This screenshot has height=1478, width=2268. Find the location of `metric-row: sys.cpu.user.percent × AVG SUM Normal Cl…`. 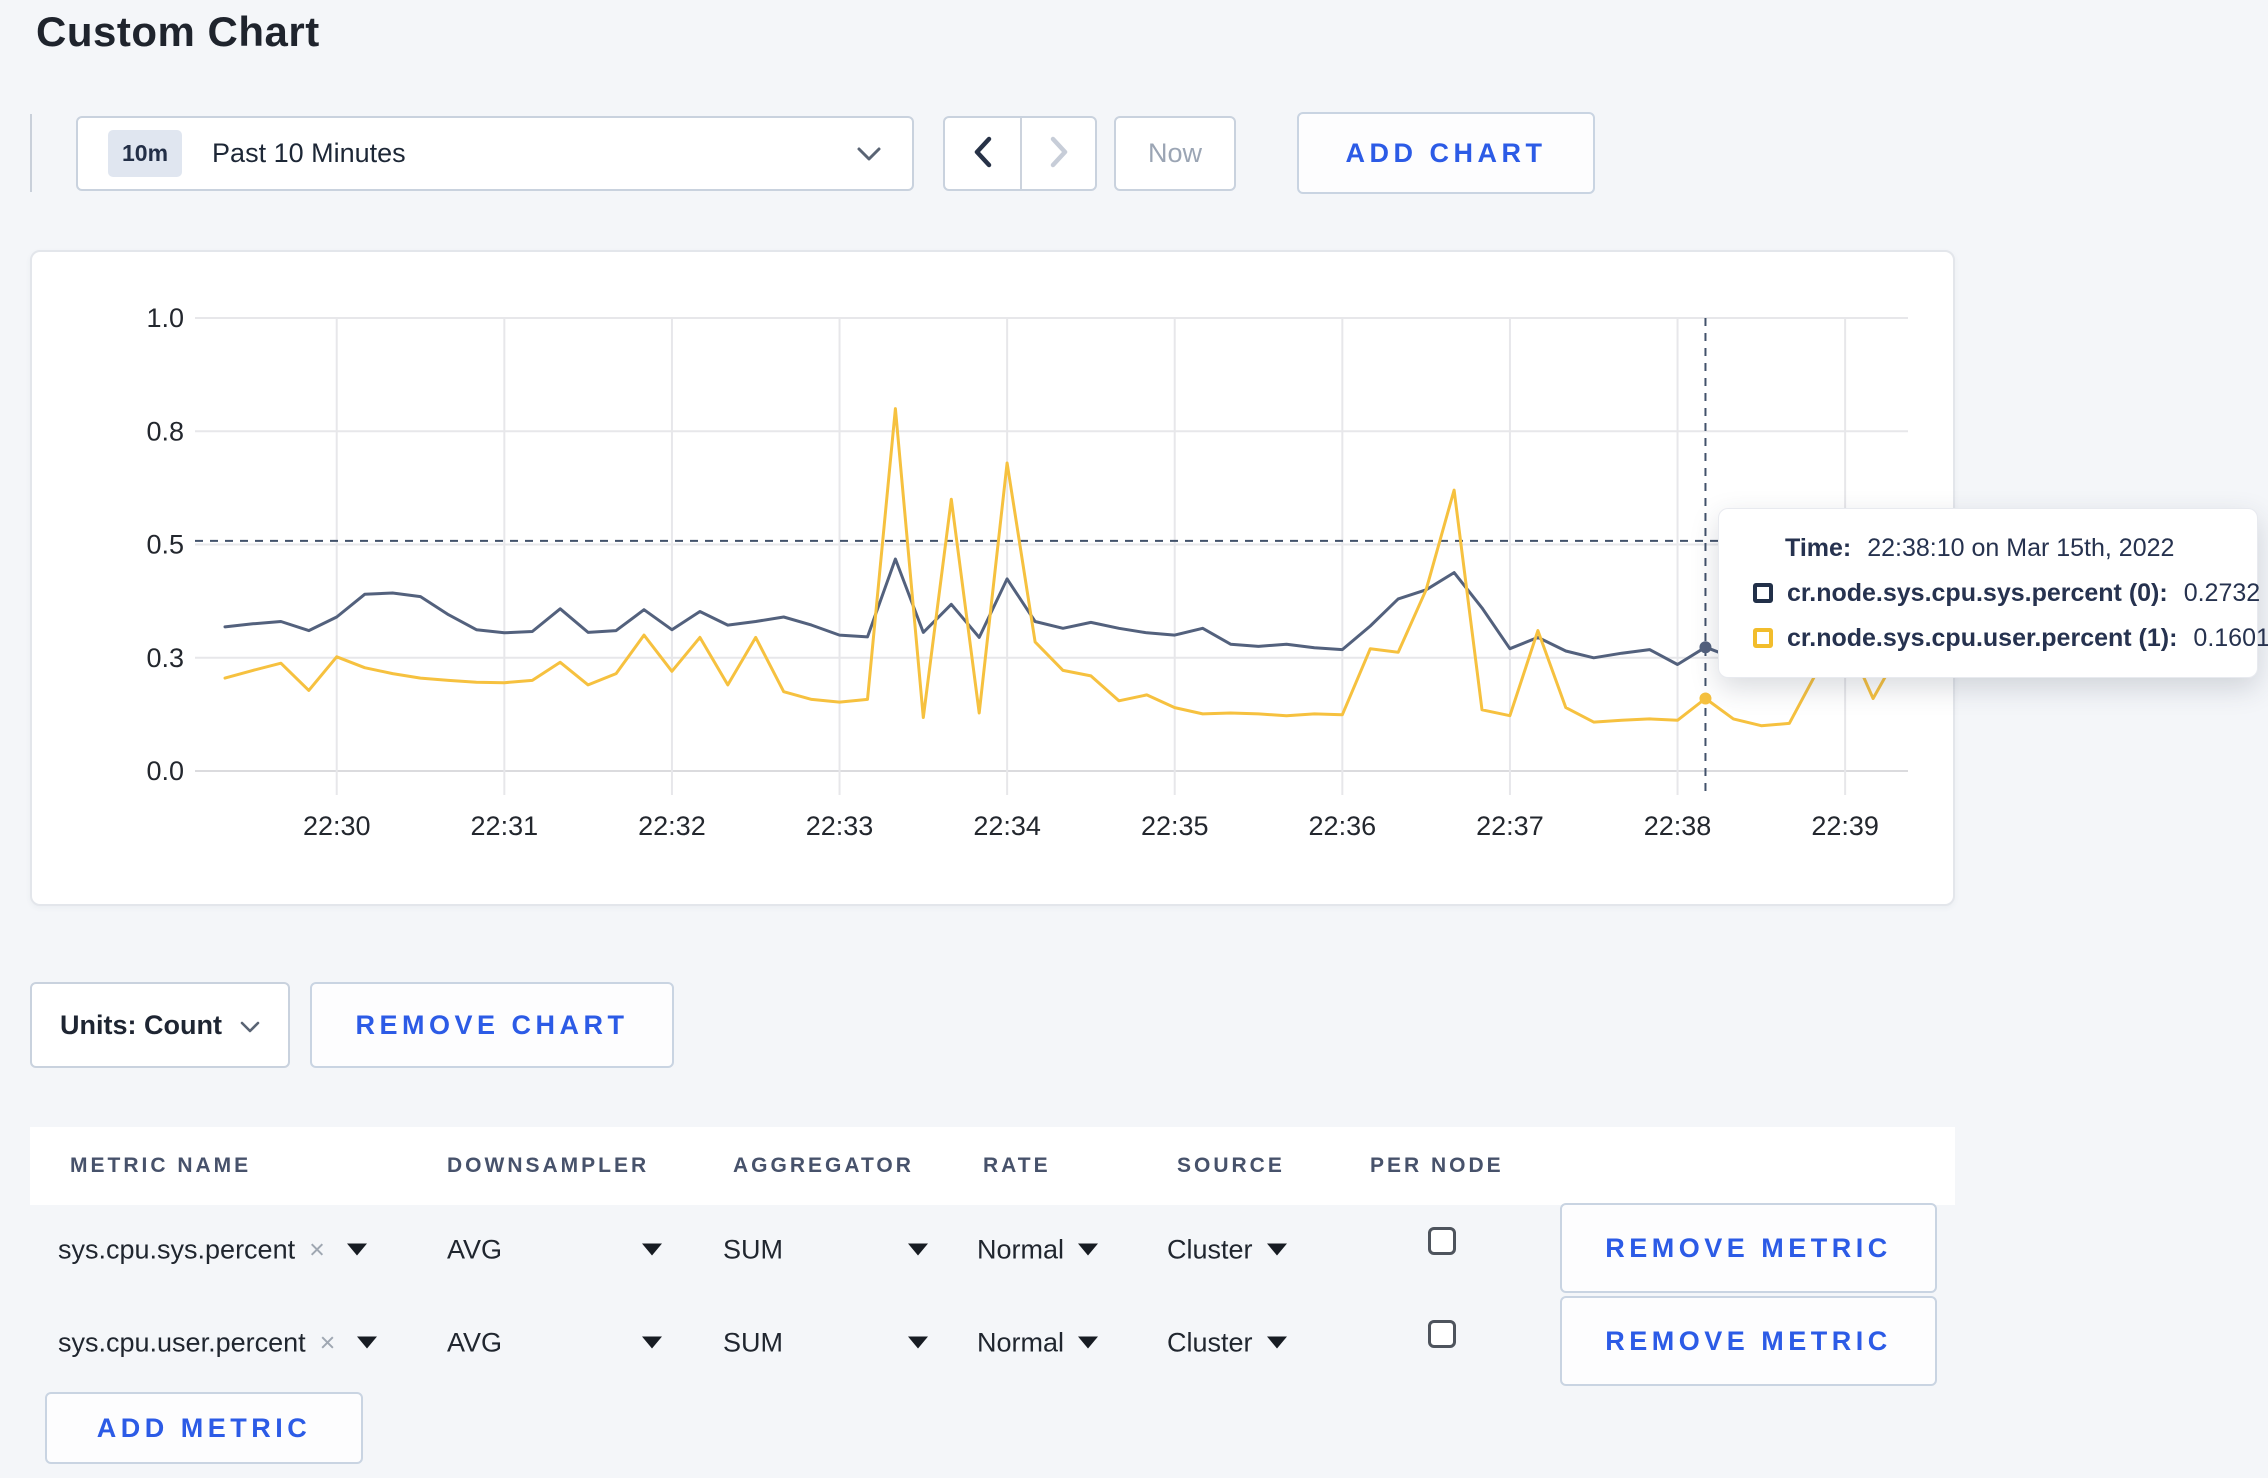

metric-row: sys.cpu.user.percent × AVG SUM Normal Cl… is located at coordinates (992, 1342).